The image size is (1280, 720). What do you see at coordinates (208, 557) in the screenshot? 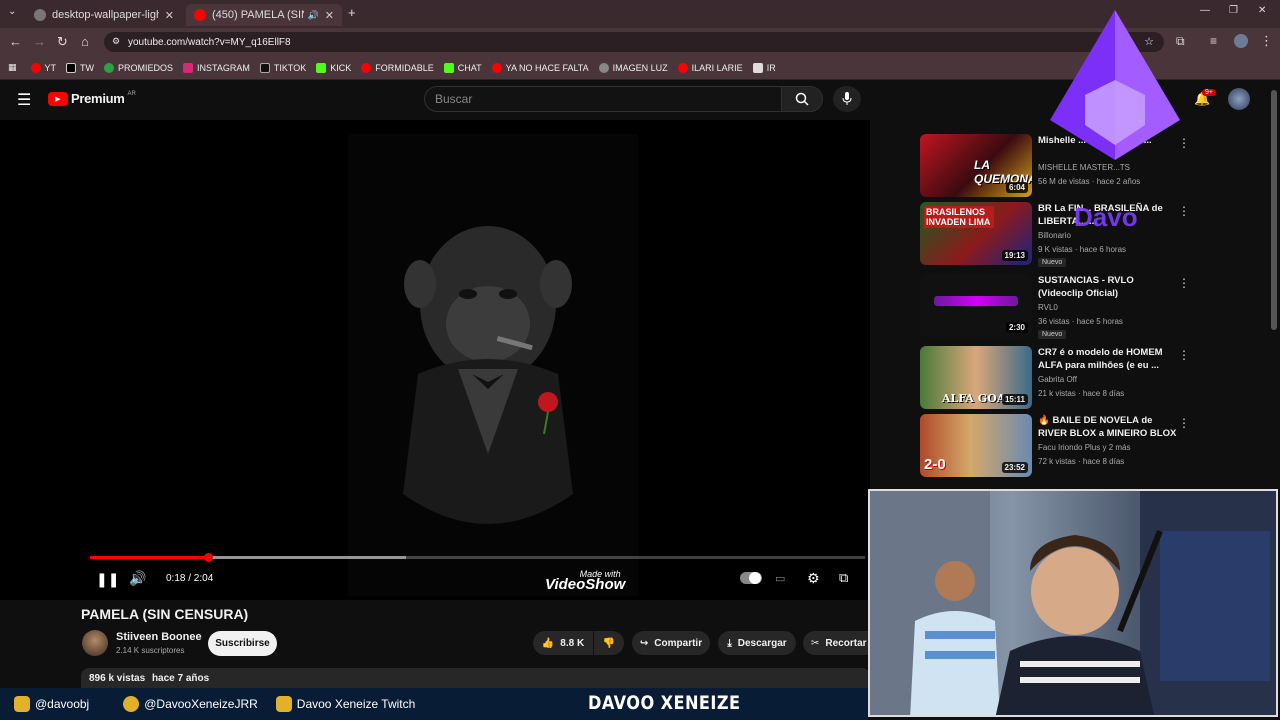
I see `progress-scrubber` at bounding box center [208, 557].